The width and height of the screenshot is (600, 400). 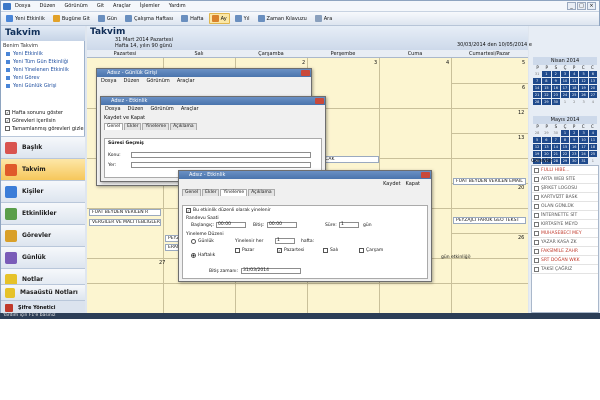 What do you see at coordinates (43, 235) in the screenshot?
I see `nav-tasks: Görevler` at bounding box center [43, 235].